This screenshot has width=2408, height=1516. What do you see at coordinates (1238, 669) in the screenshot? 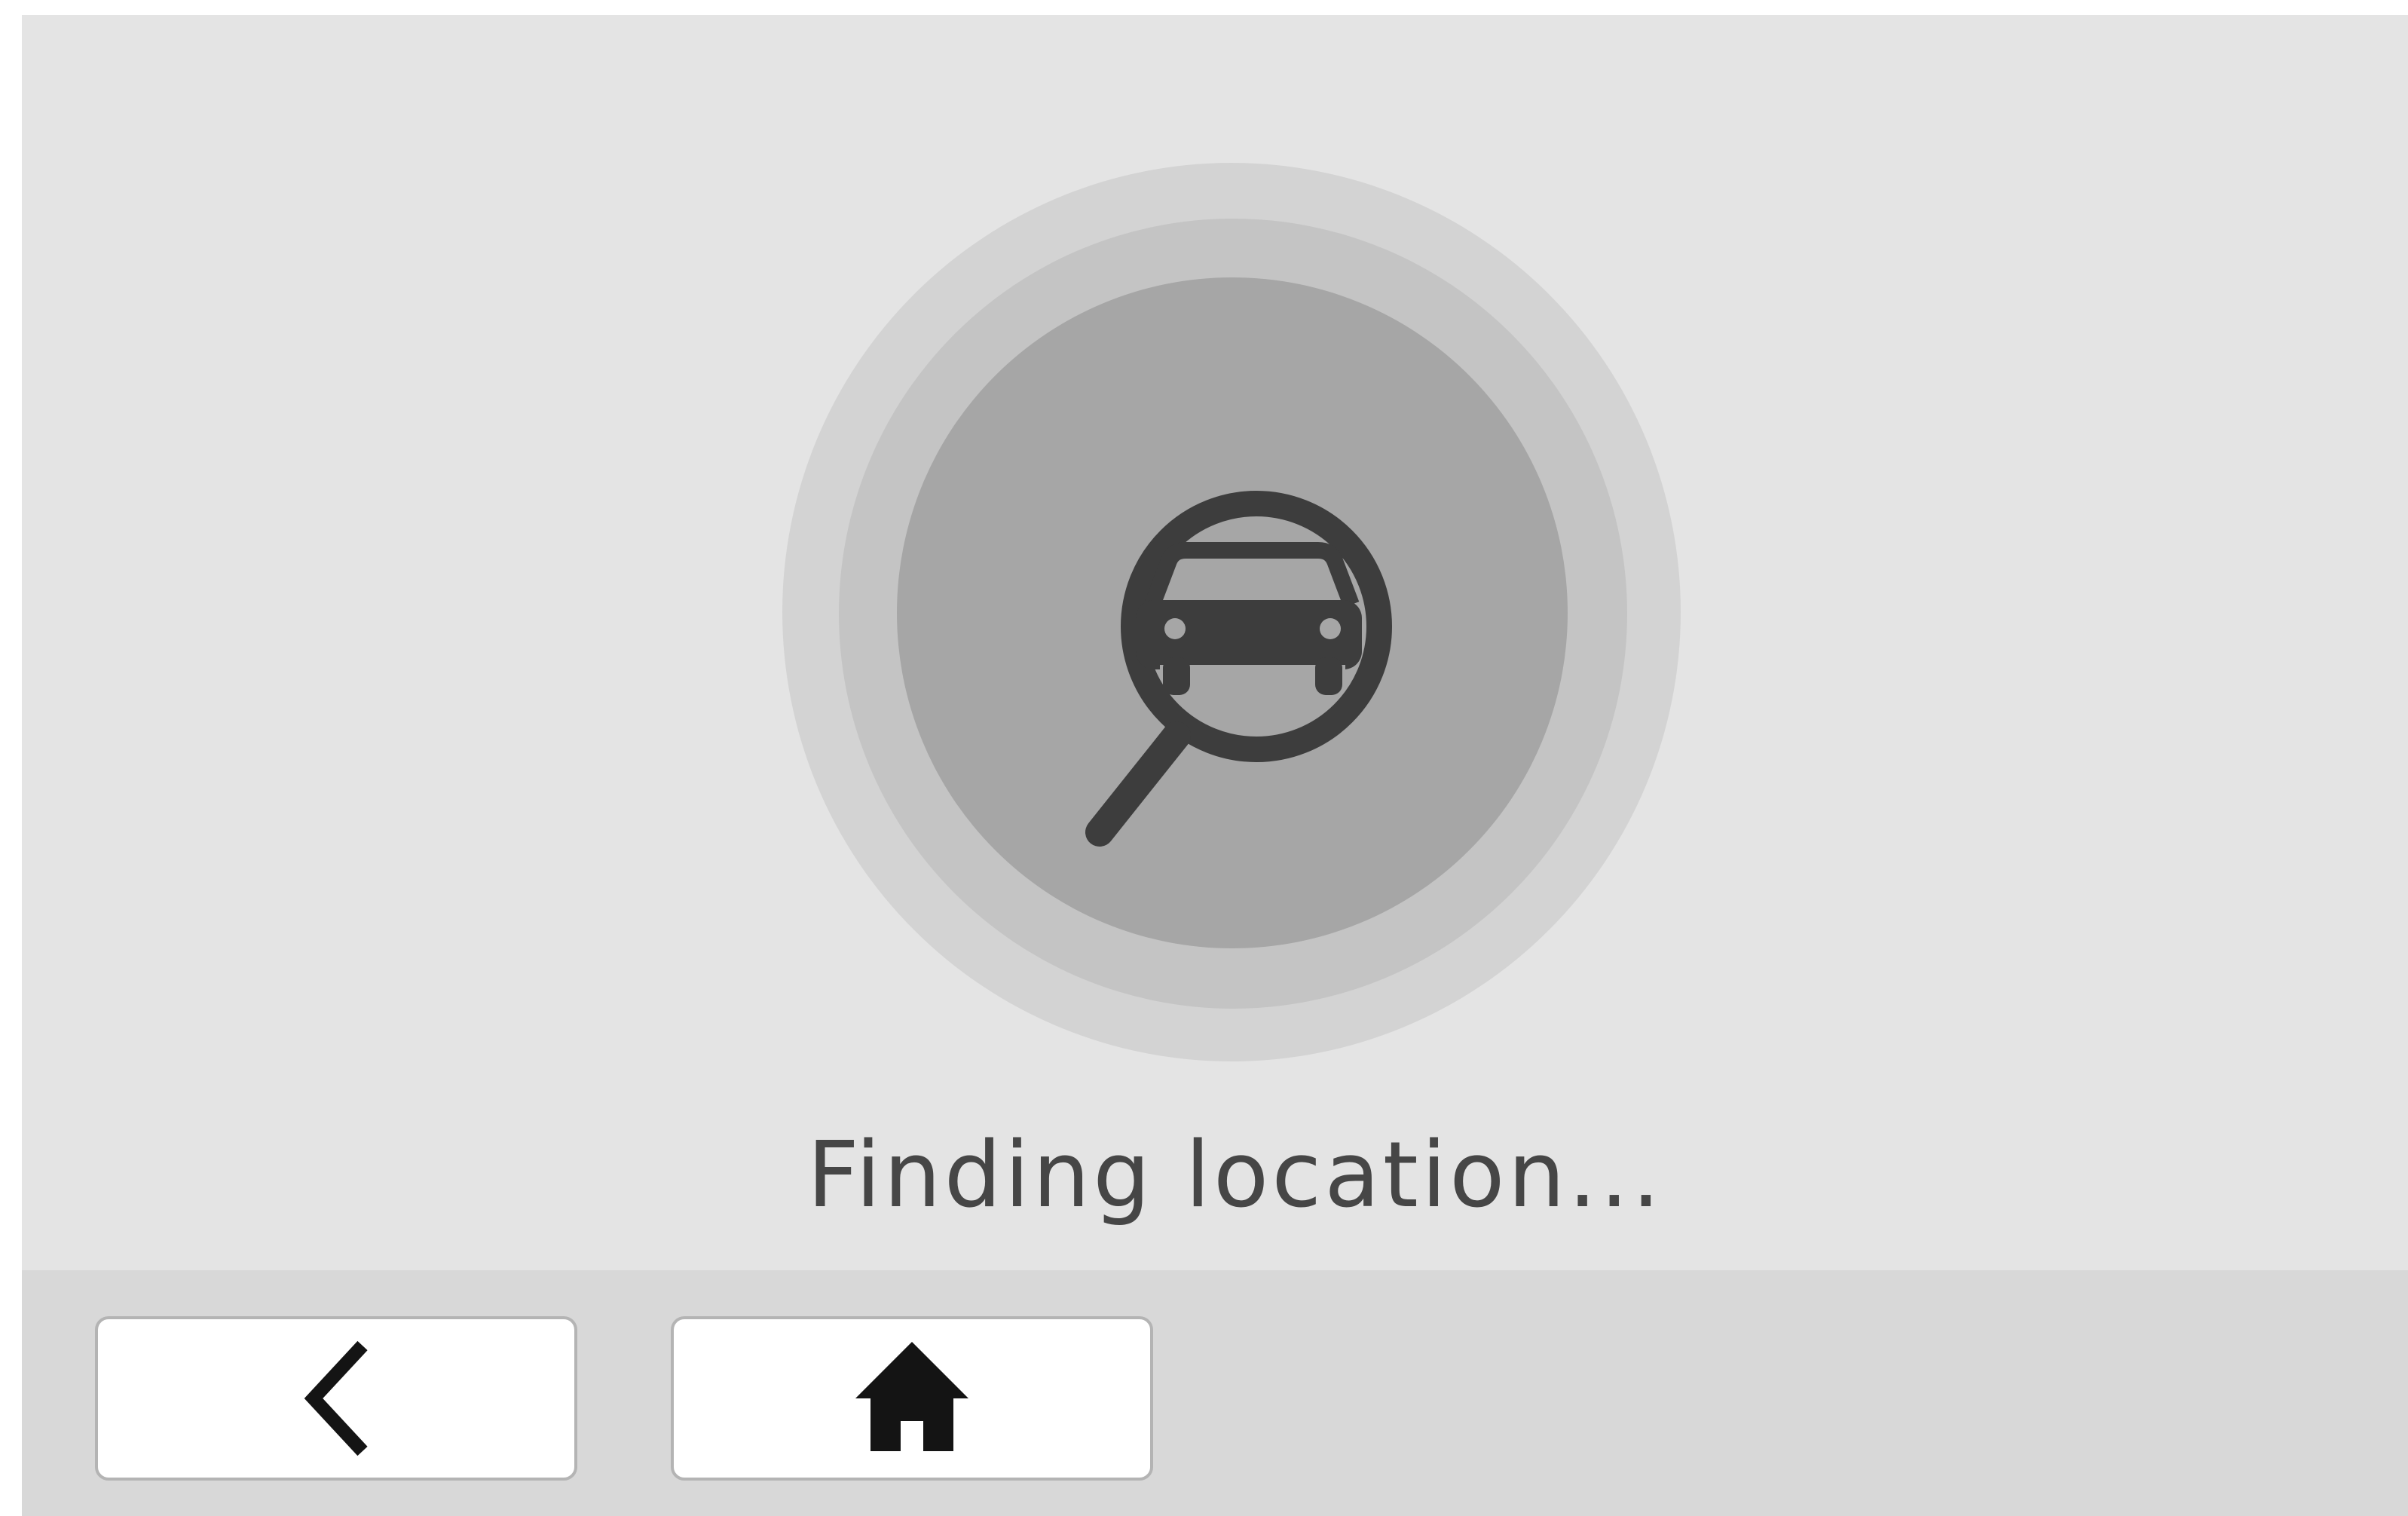
I see `car-search-icon` at bounding box center [1238, 669].